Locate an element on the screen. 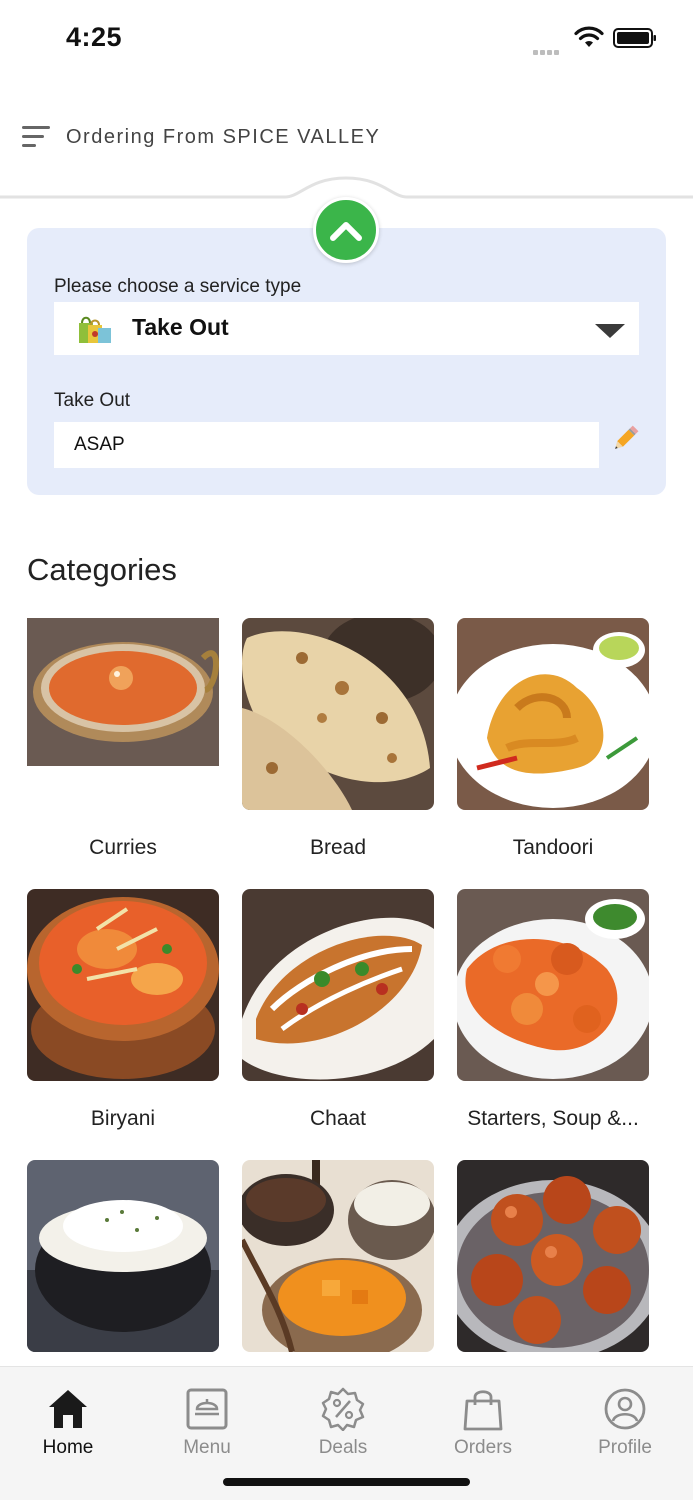 The height and width of the screenshot is (1500, 693). service-type-label: Please choose a service type is located at coordinates (178, 286).